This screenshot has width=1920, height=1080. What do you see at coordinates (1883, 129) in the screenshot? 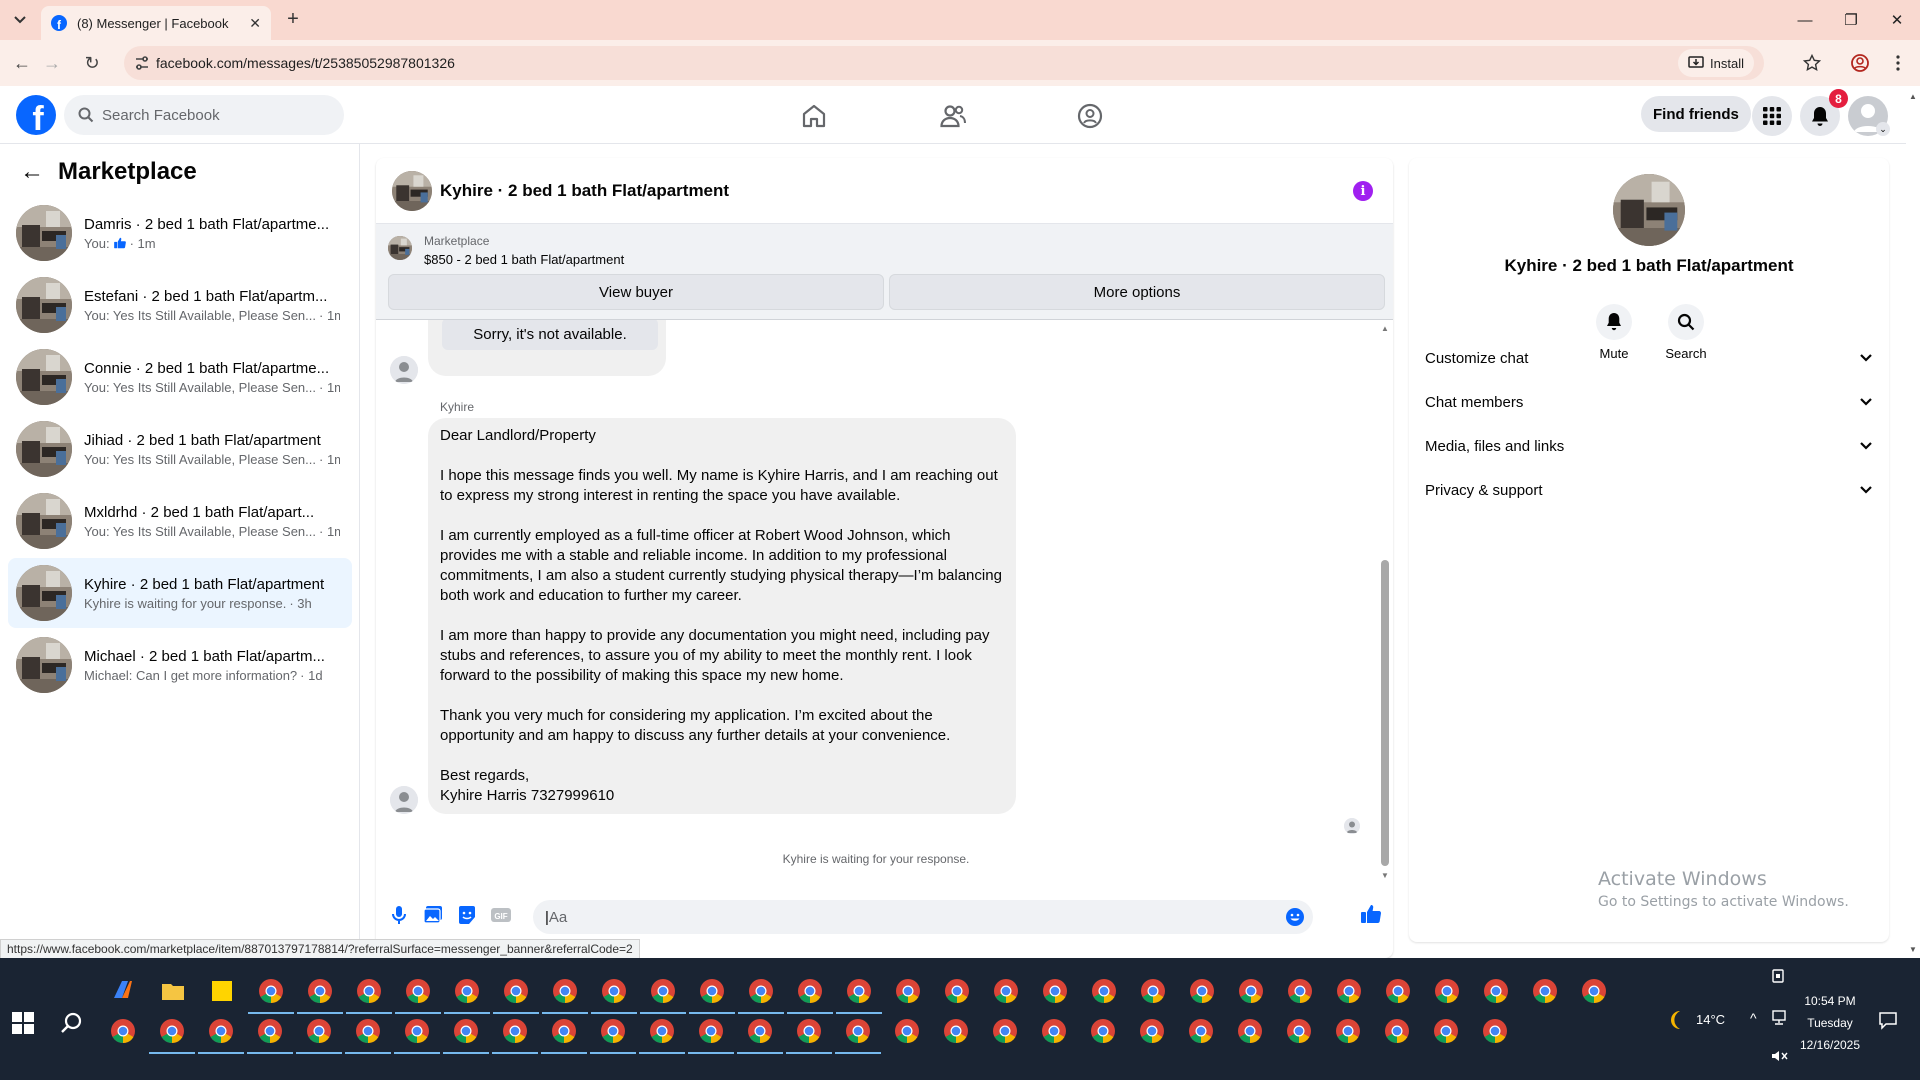
I see `account-chevron-down-icon: ⌄` at bounding box center [1883, 129].